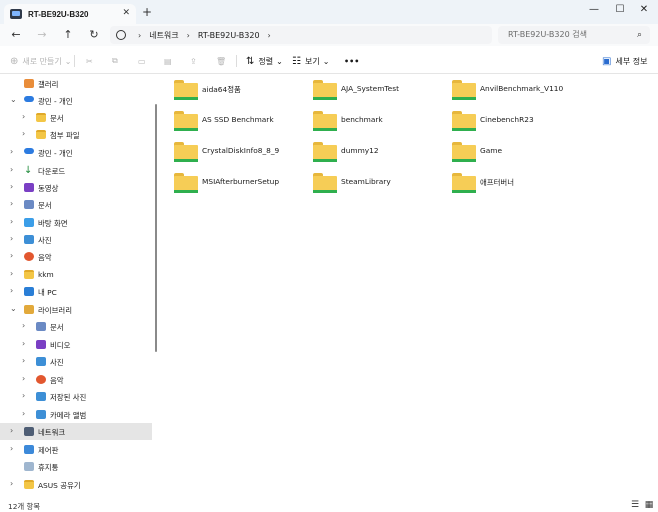  Describe the element at coordinates (29, 83) in the screenshot. I see `gallery-icon` at that location.